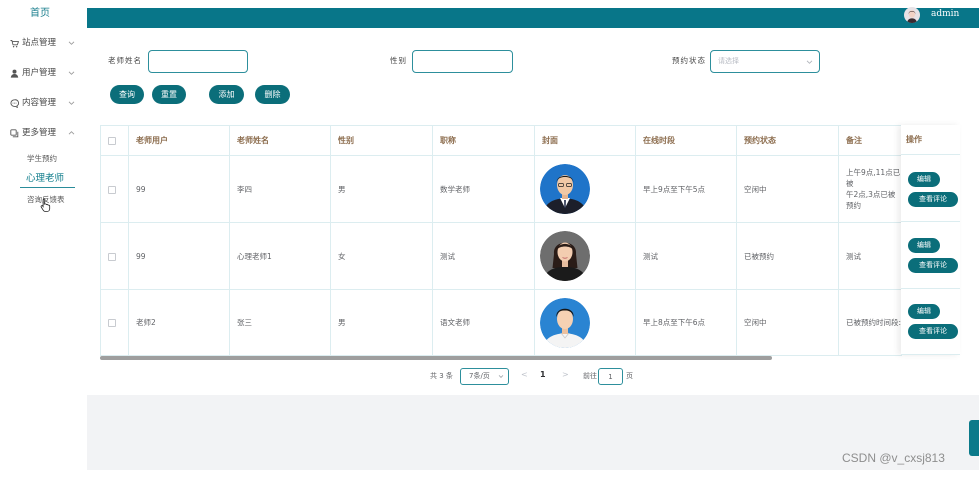 The width and height of the screenshot is (979, 477). I want to click on delete-button: 删除, so click(272, 94).